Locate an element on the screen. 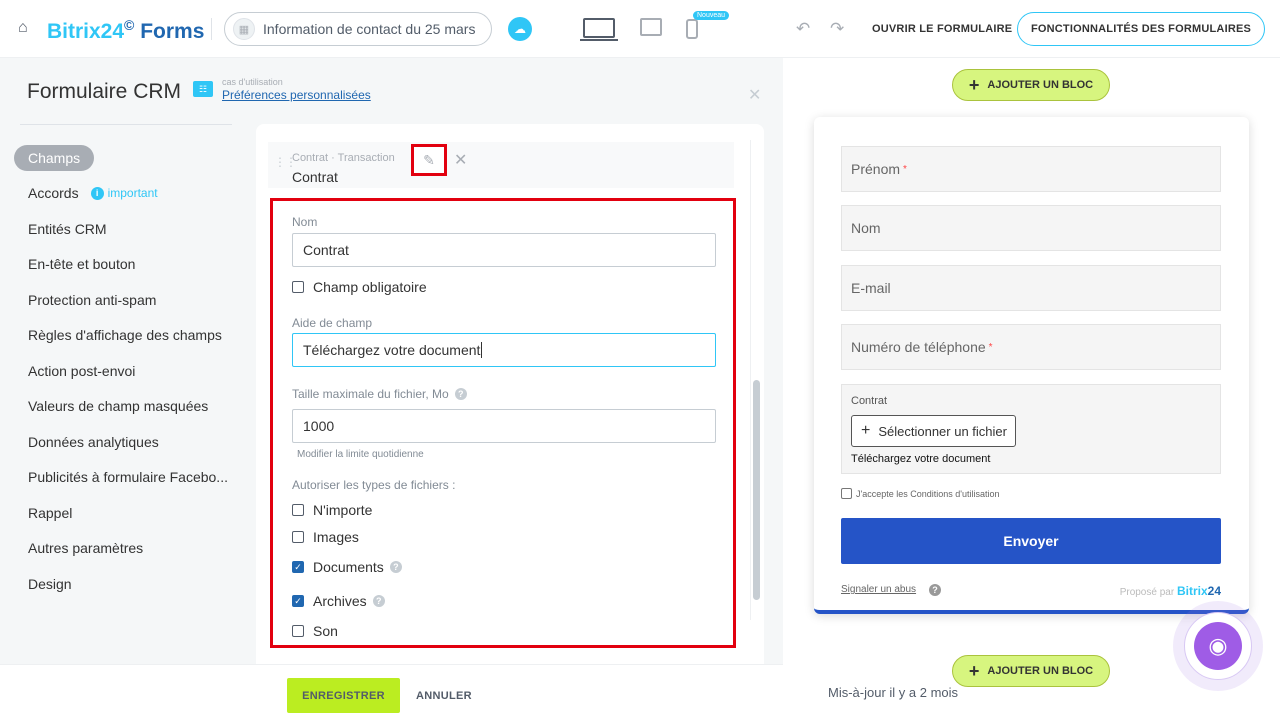  save-button: ENREGISTRER is located at coordinates (343, 695).